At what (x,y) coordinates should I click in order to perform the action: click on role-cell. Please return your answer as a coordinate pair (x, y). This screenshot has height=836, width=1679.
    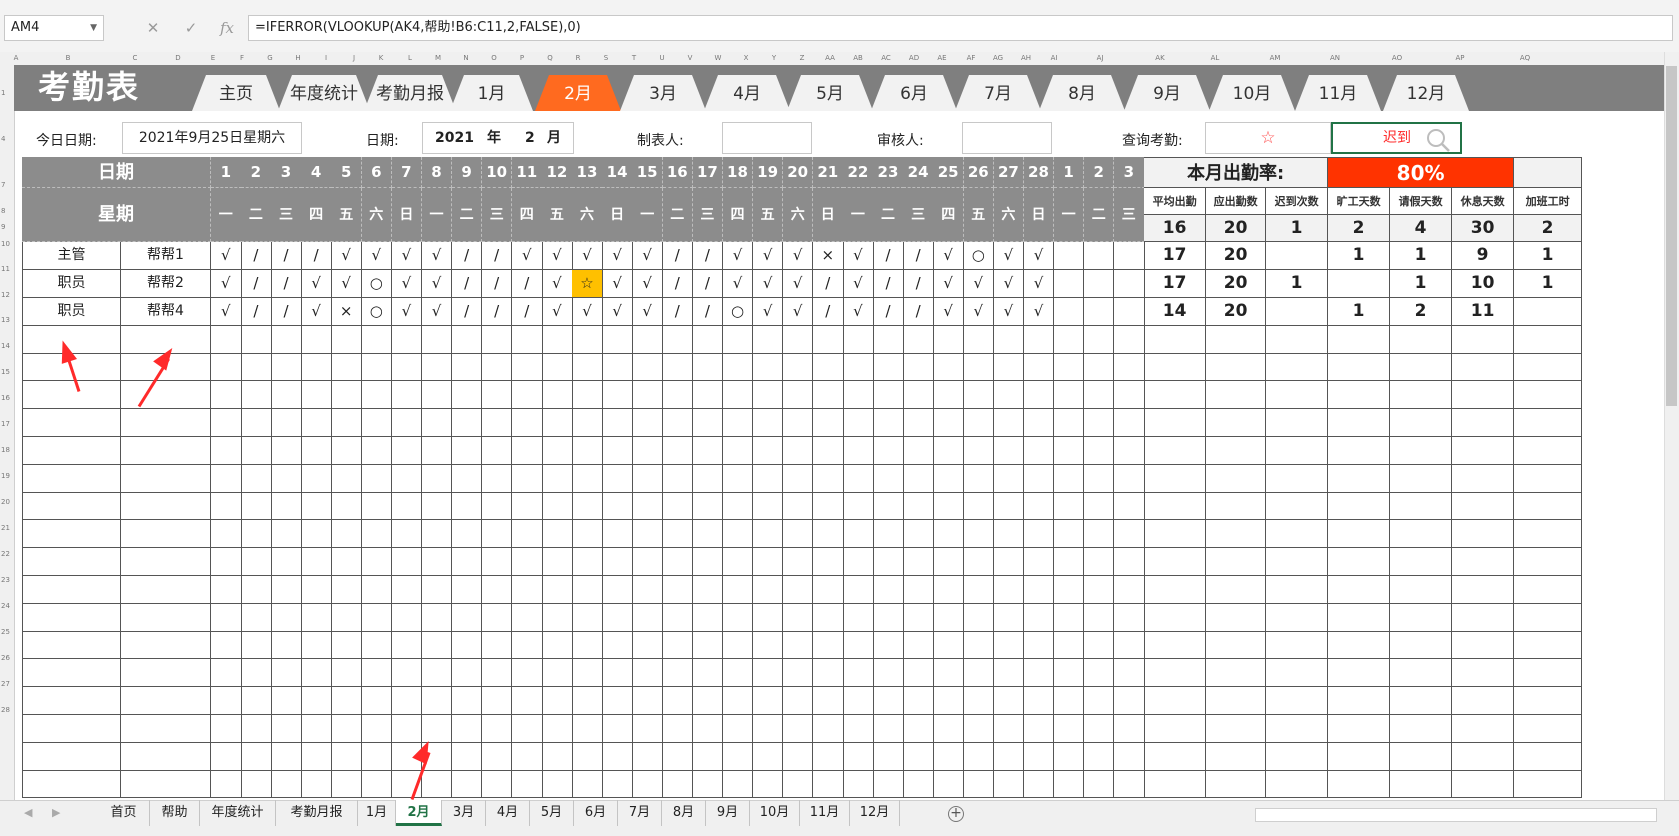
    Looking at the image, I should click on (71, 589).